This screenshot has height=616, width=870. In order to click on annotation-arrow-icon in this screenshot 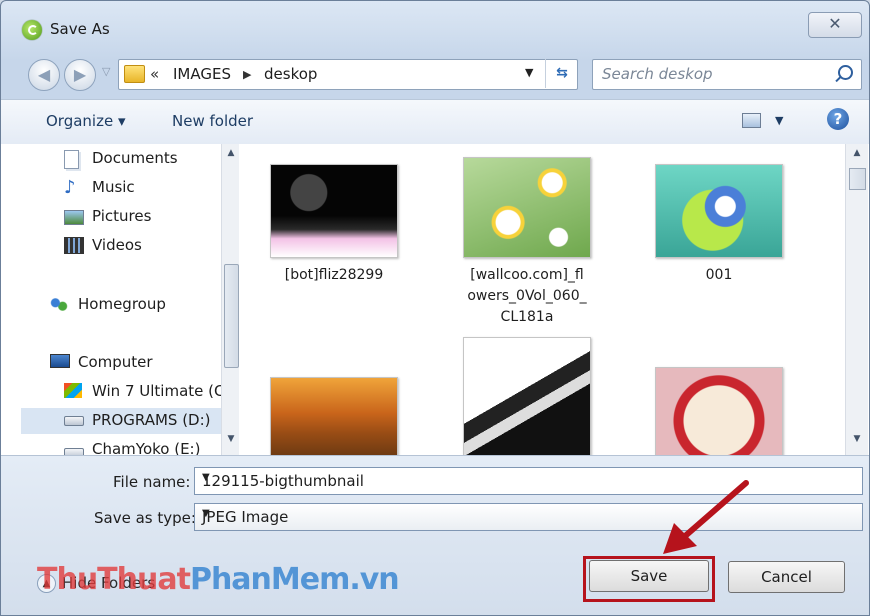, I will do `click(706, 517)`.